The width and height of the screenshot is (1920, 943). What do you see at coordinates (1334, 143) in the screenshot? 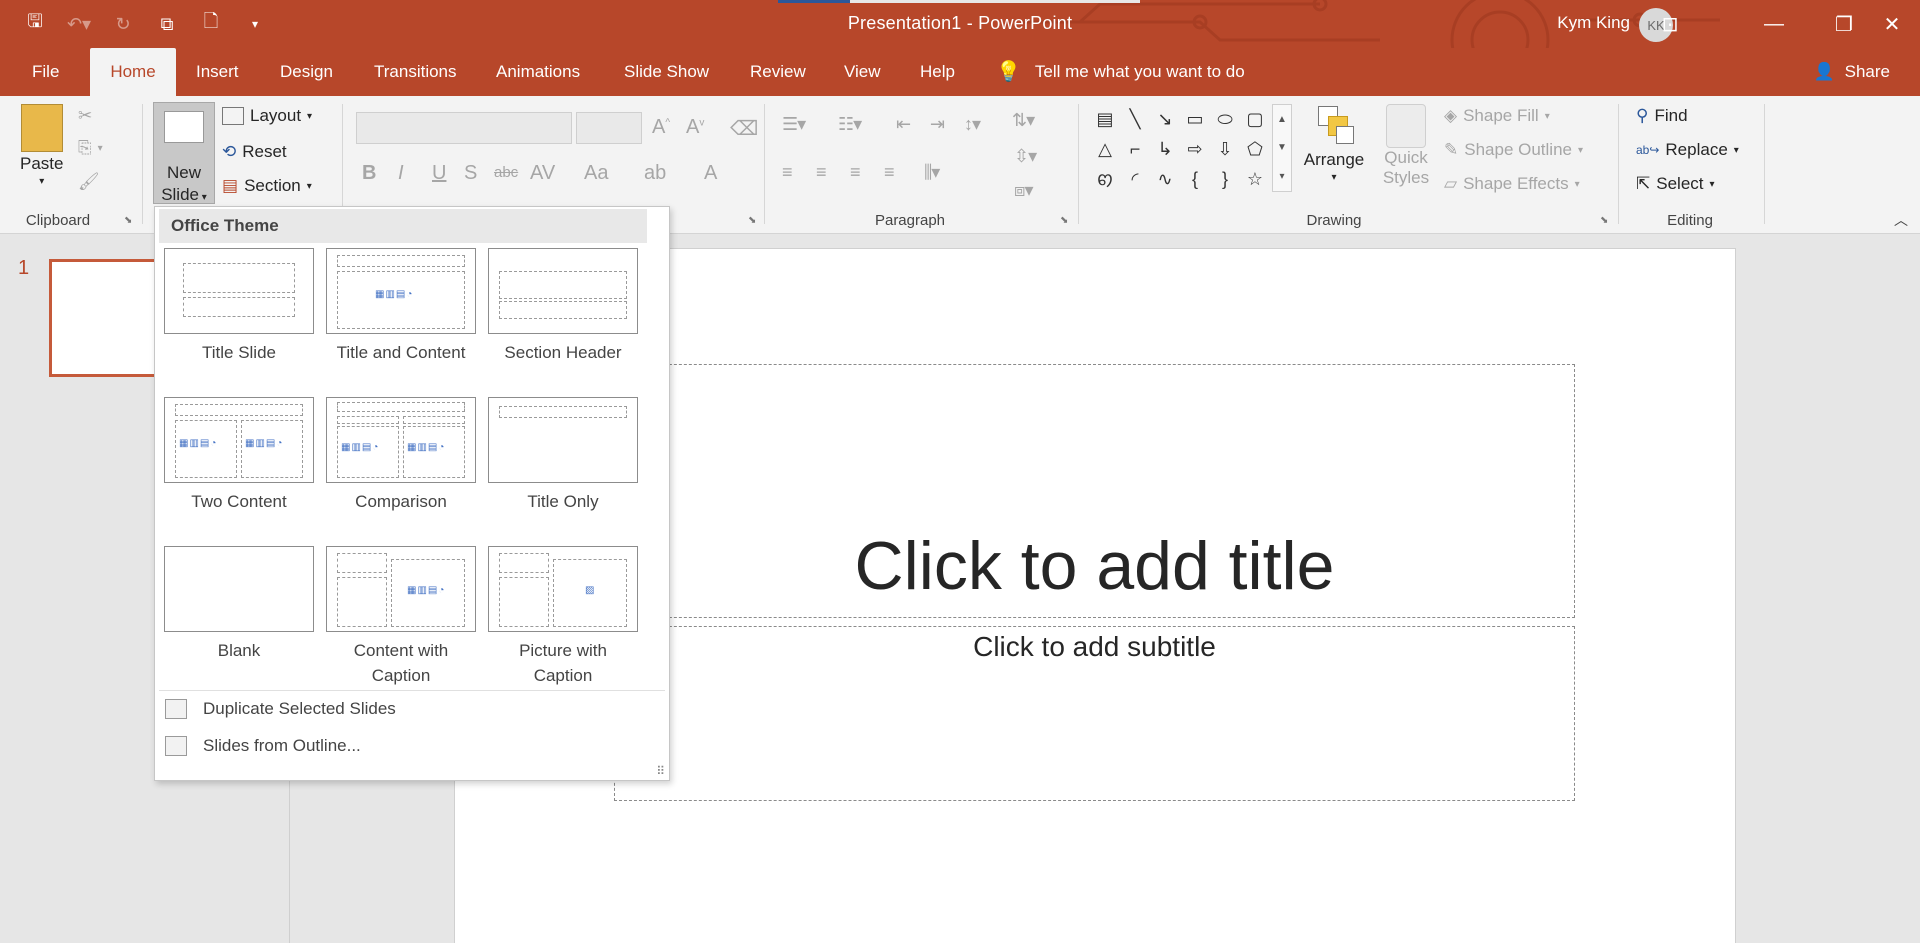
I see `arrange-button: Arrange ▾` at bounding box center [1334, 143].